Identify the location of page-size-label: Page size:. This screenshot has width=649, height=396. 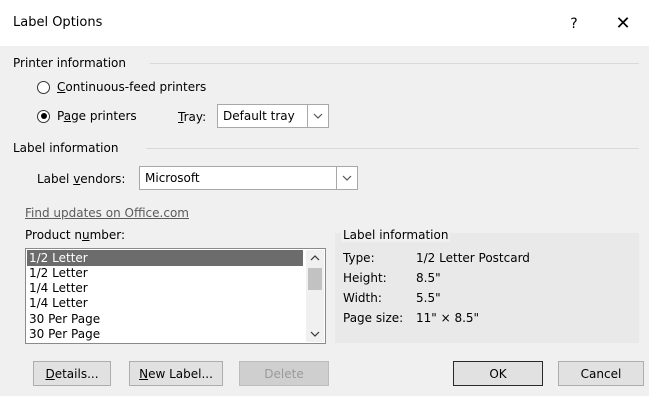
(373, 318).